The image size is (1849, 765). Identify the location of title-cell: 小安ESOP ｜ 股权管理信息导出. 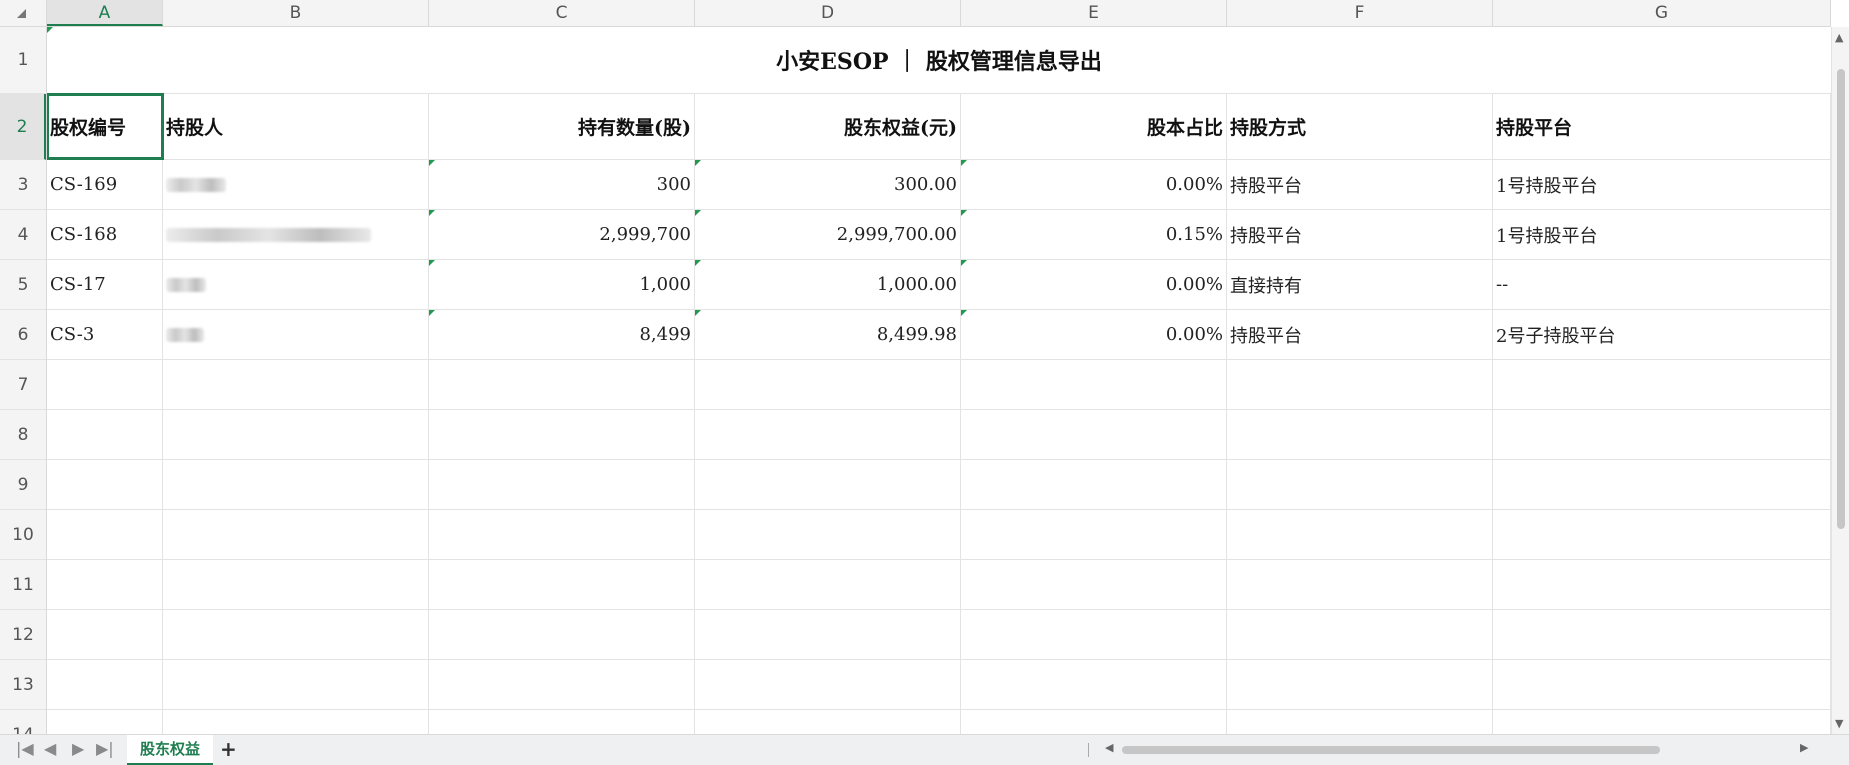
(939, 60).